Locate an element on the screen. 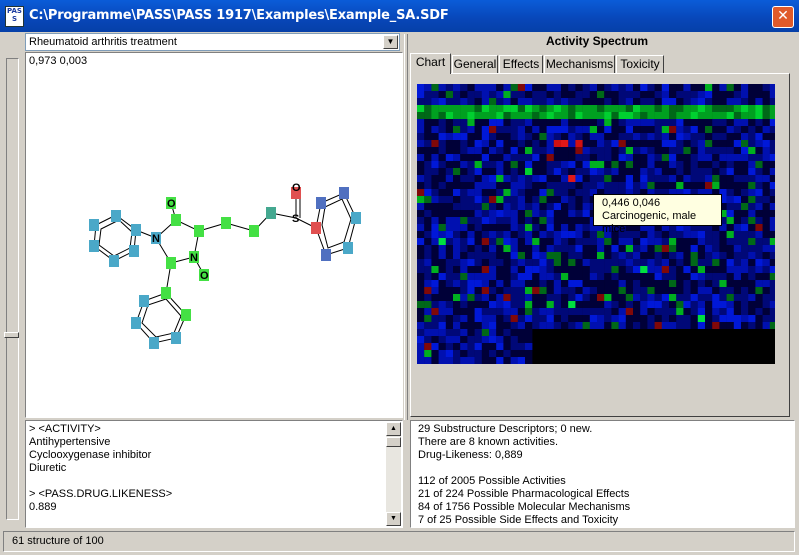  scroll-thumb is located at coordinates (393, 442).